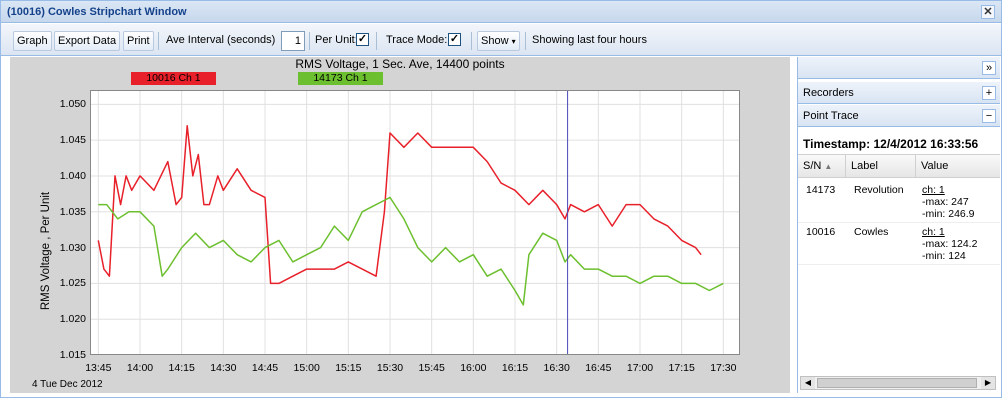 This screenshot has height=398, width=1002. I want to click on plus-icon: +, so click(989, 93).